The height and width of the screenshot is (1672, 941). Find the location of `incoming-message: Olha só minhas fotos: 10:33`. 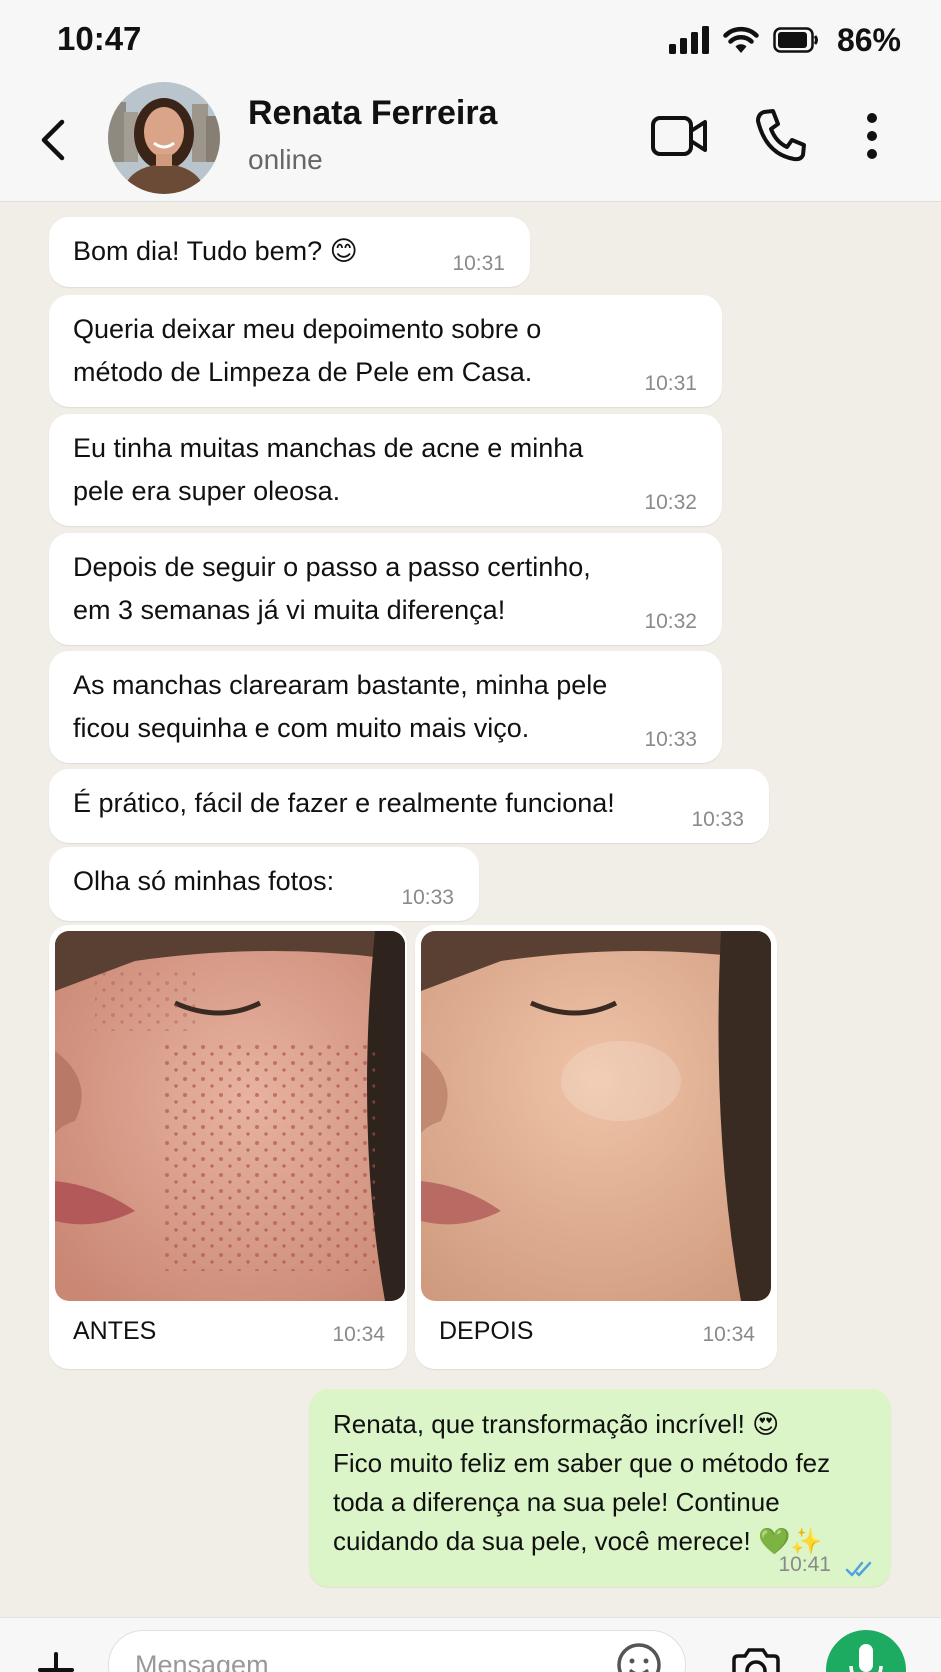

incoming-message: Olha só minhas fotos: 10:33 is located at coordinates (264, 884).